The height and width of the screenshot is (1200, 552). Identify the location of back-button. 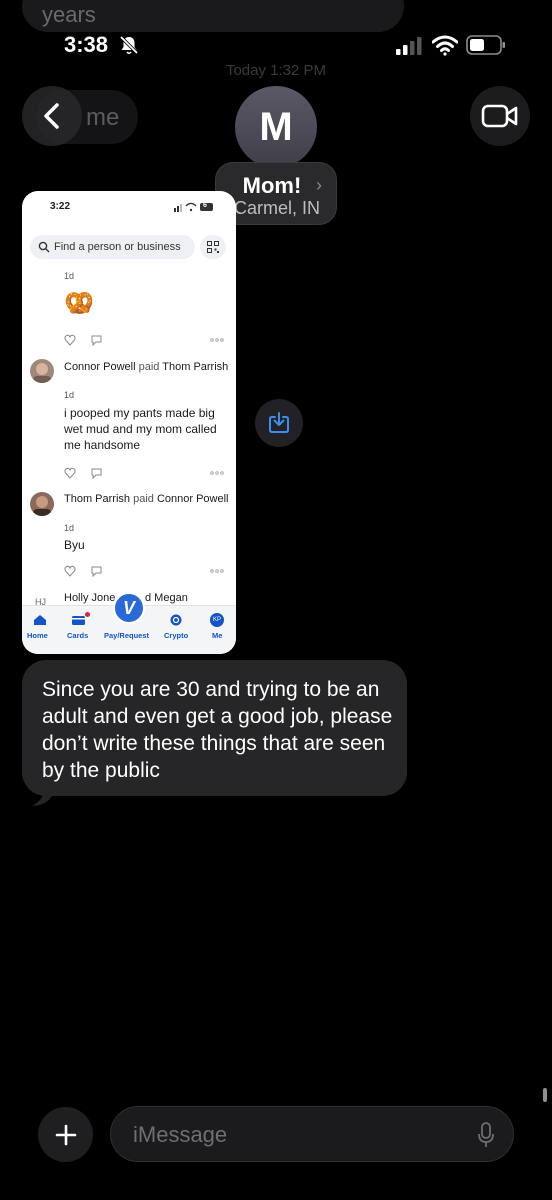
(52, 116).